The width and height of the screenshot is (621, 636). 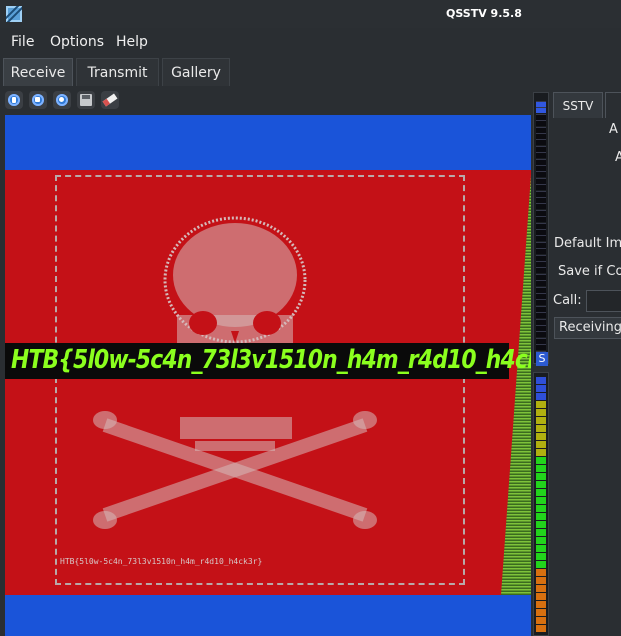 What do you see at coordinates (603, 301) in the screenshot?
I see `call-input` at bounding box center [603, 301].